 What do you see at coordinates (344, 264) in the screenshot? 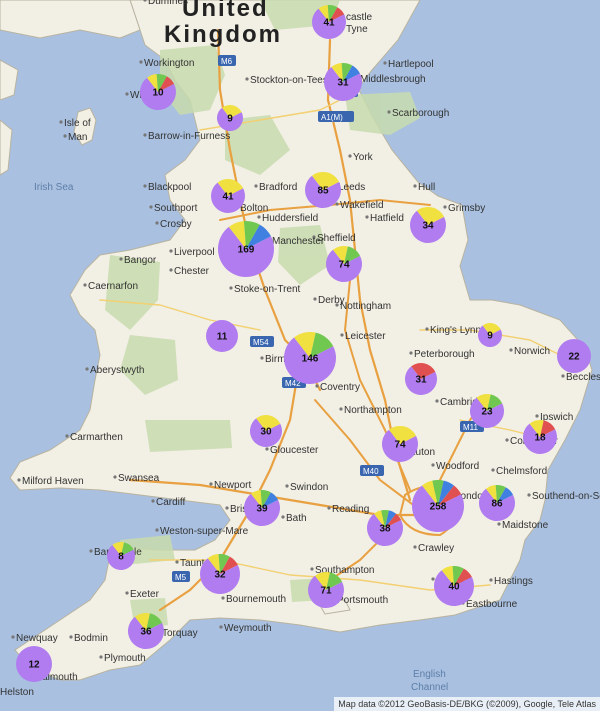
I see `pie-marker-9: 74` at bounding box center [344, 264].